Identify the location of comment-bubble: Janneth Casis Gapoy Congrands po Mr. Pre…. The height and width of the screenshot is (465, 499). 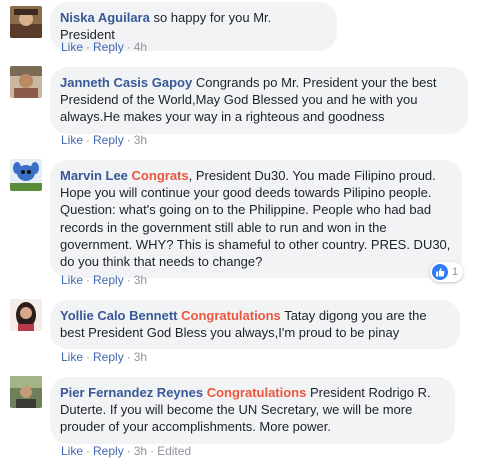
(259, 100).